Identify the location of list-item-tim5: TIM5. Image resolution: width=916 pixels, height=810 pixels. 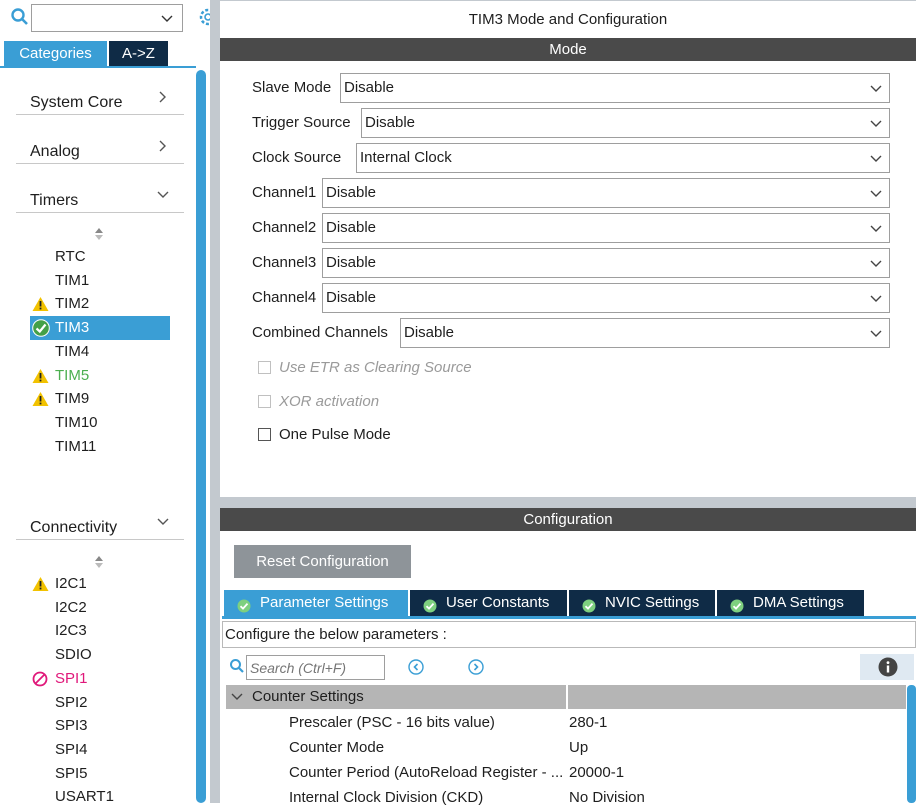
(100, 376).